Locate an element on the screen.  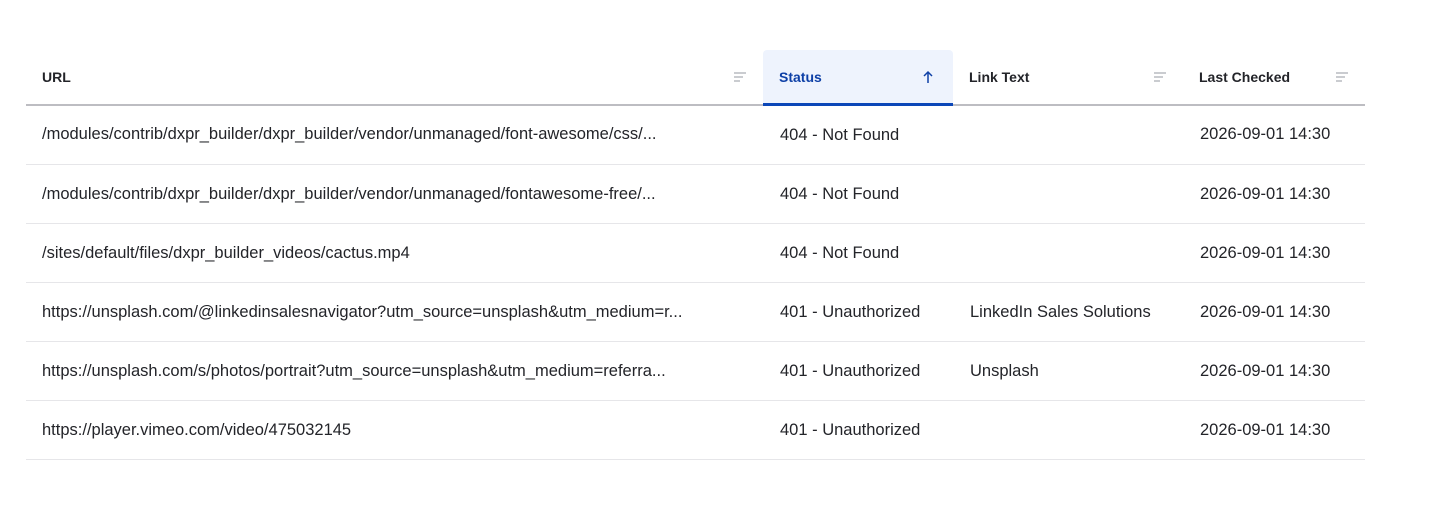
column-header-last-checked: Last Checked is located at coordinates (1274, 78).